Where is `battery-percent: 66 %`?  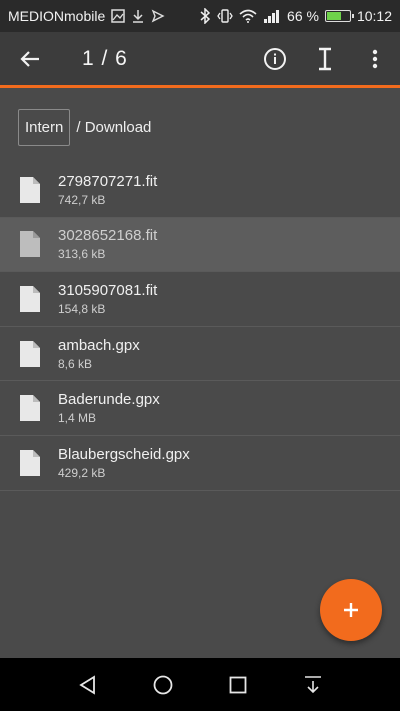 battery-percent: 66 % is located at coordinates (303, 16).